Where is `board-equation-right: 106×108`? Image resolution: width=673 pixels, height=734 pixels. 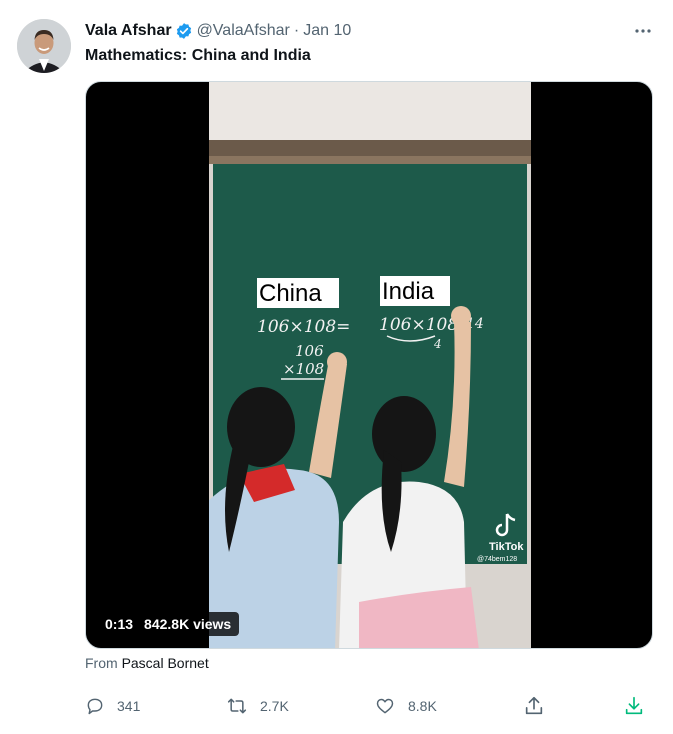
board-equation-right: 106×108 is located at coordinates (418, 325).